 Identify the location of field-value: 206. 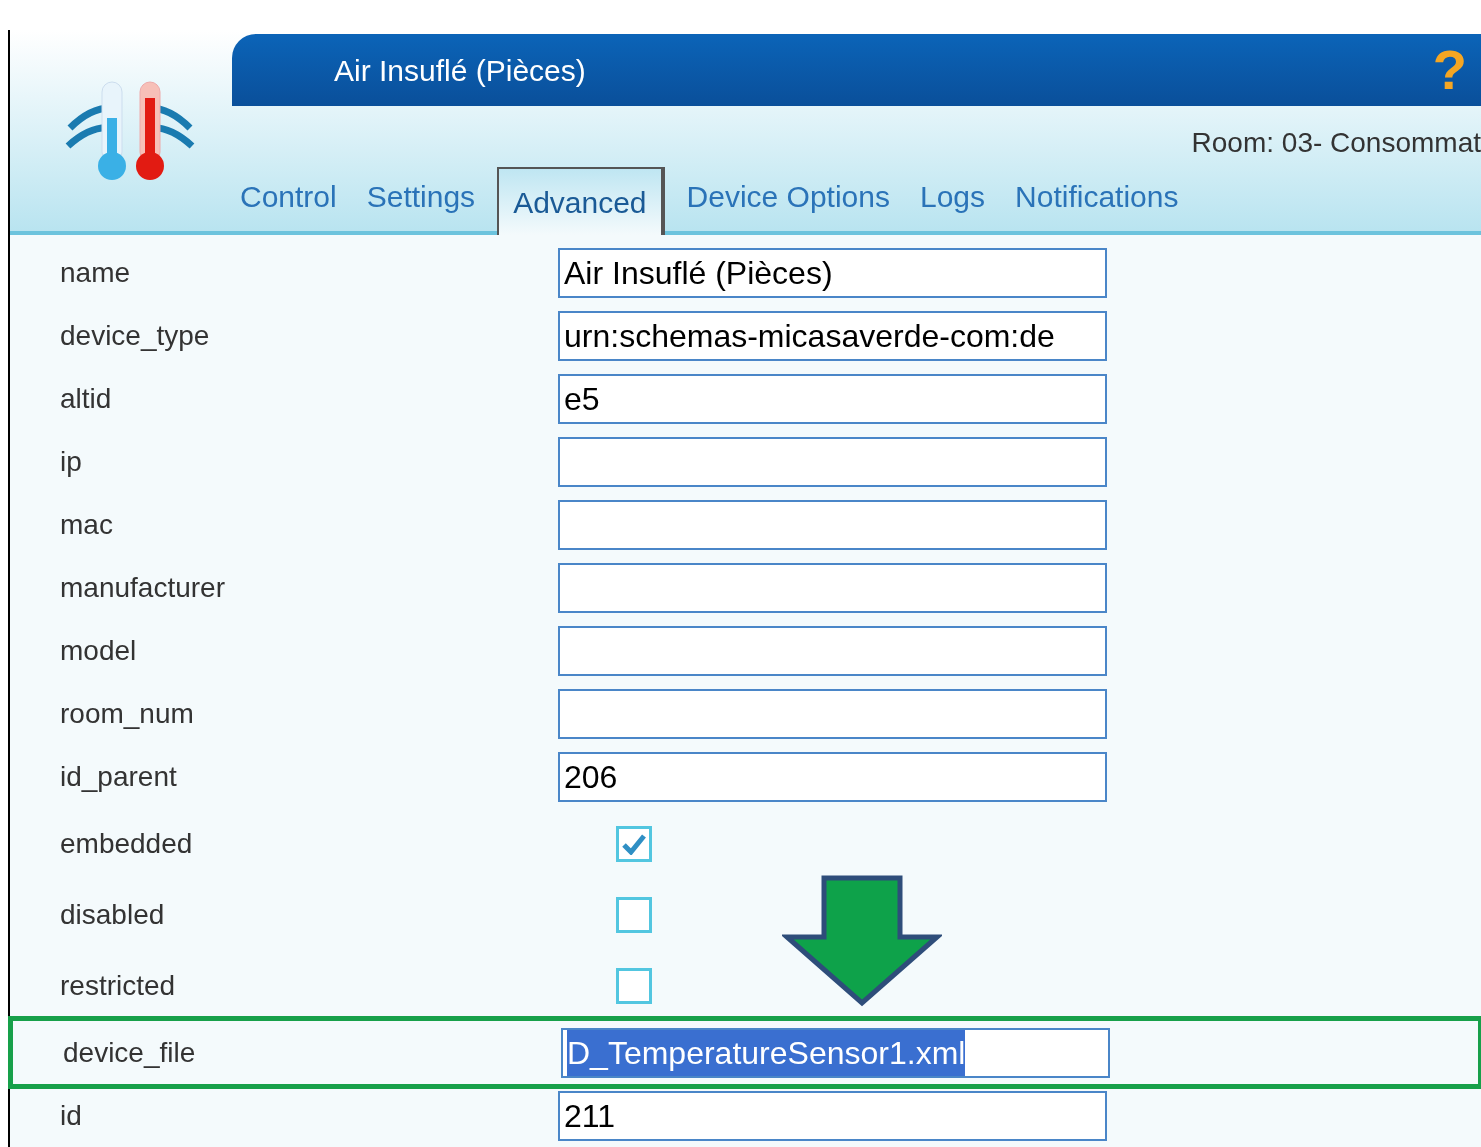
(591, 777).